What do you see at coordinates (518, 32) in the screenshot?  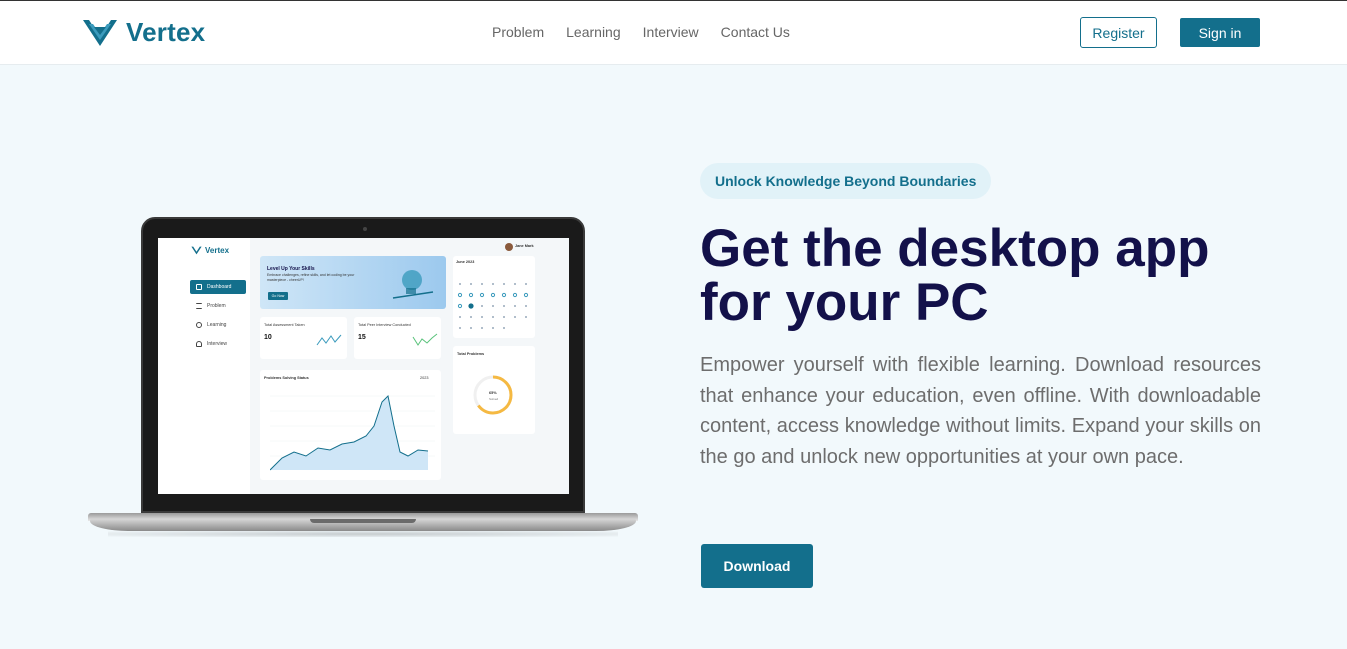 I see `nav-link-problem: Problem` at bounding box center [518, 32].